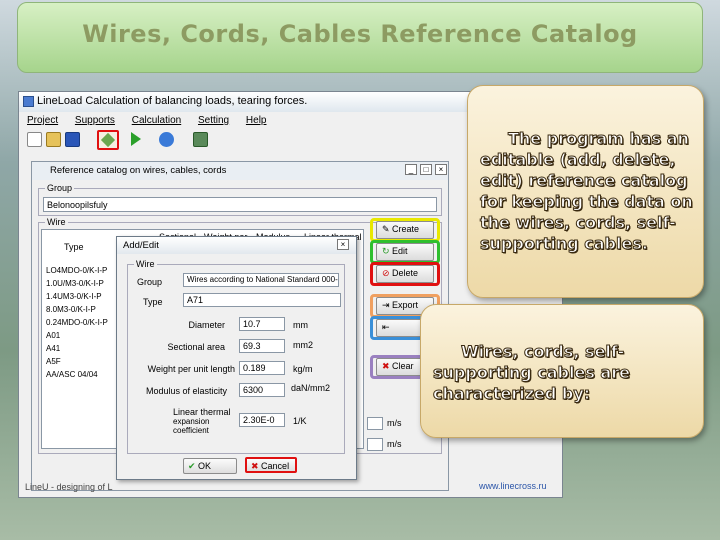  Describe the element at coordinates (256, 120) in the screenshot. I see `menu-help: Help` at that location.